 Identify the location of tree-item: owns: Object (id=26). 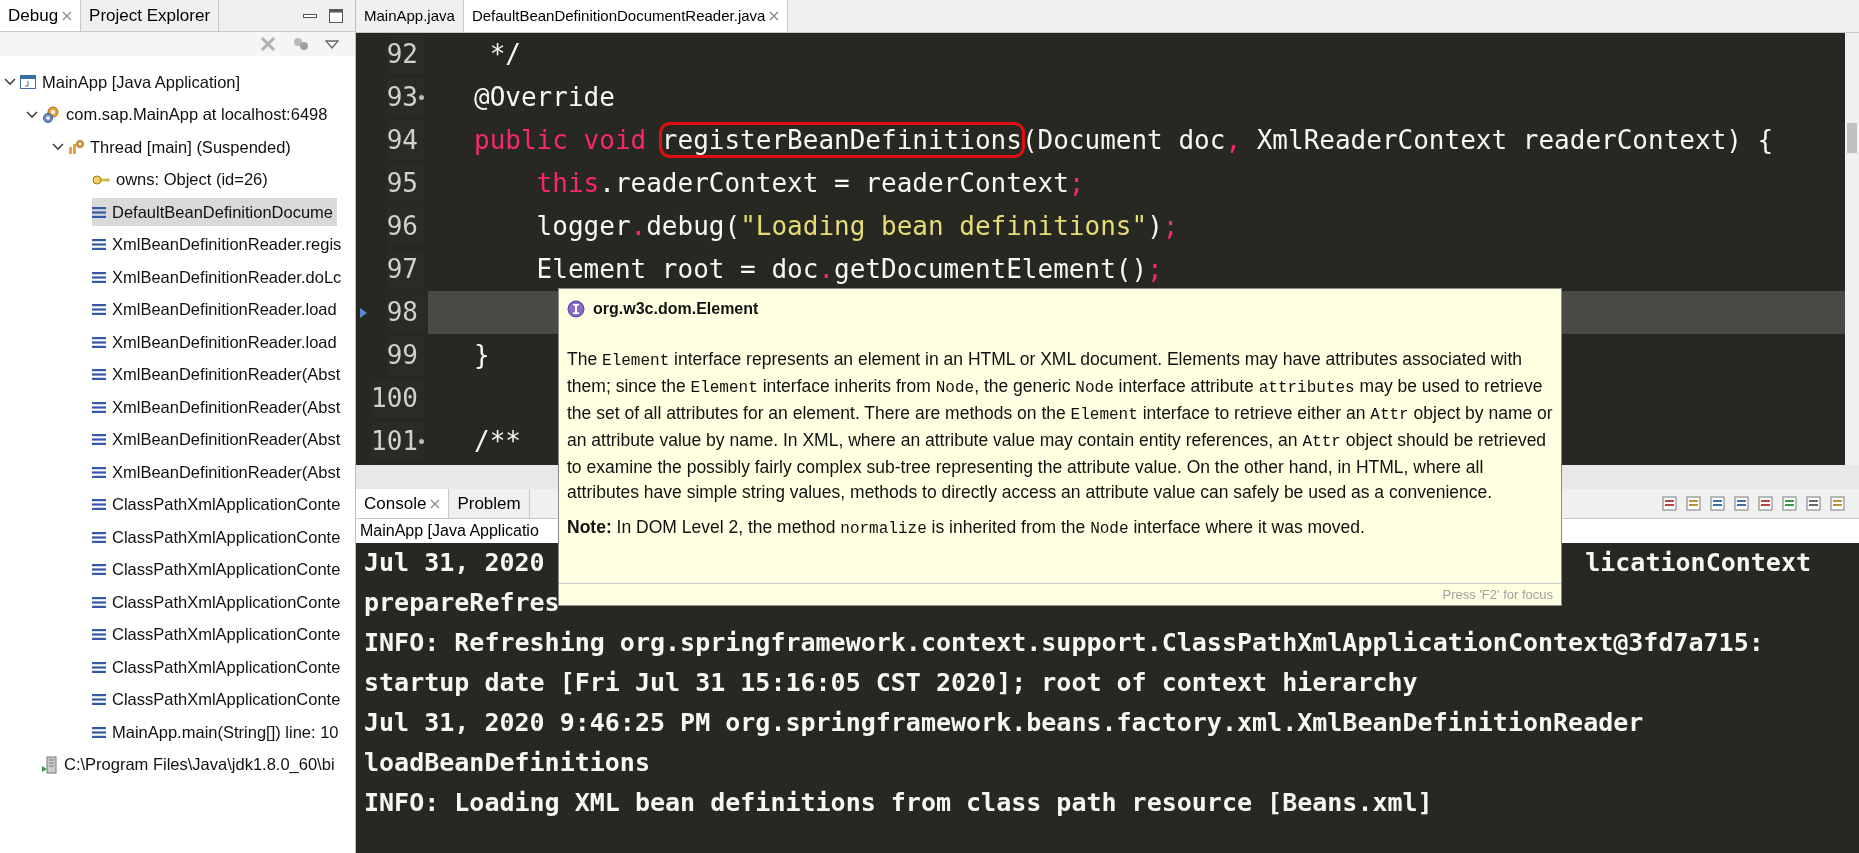
(182, 179).